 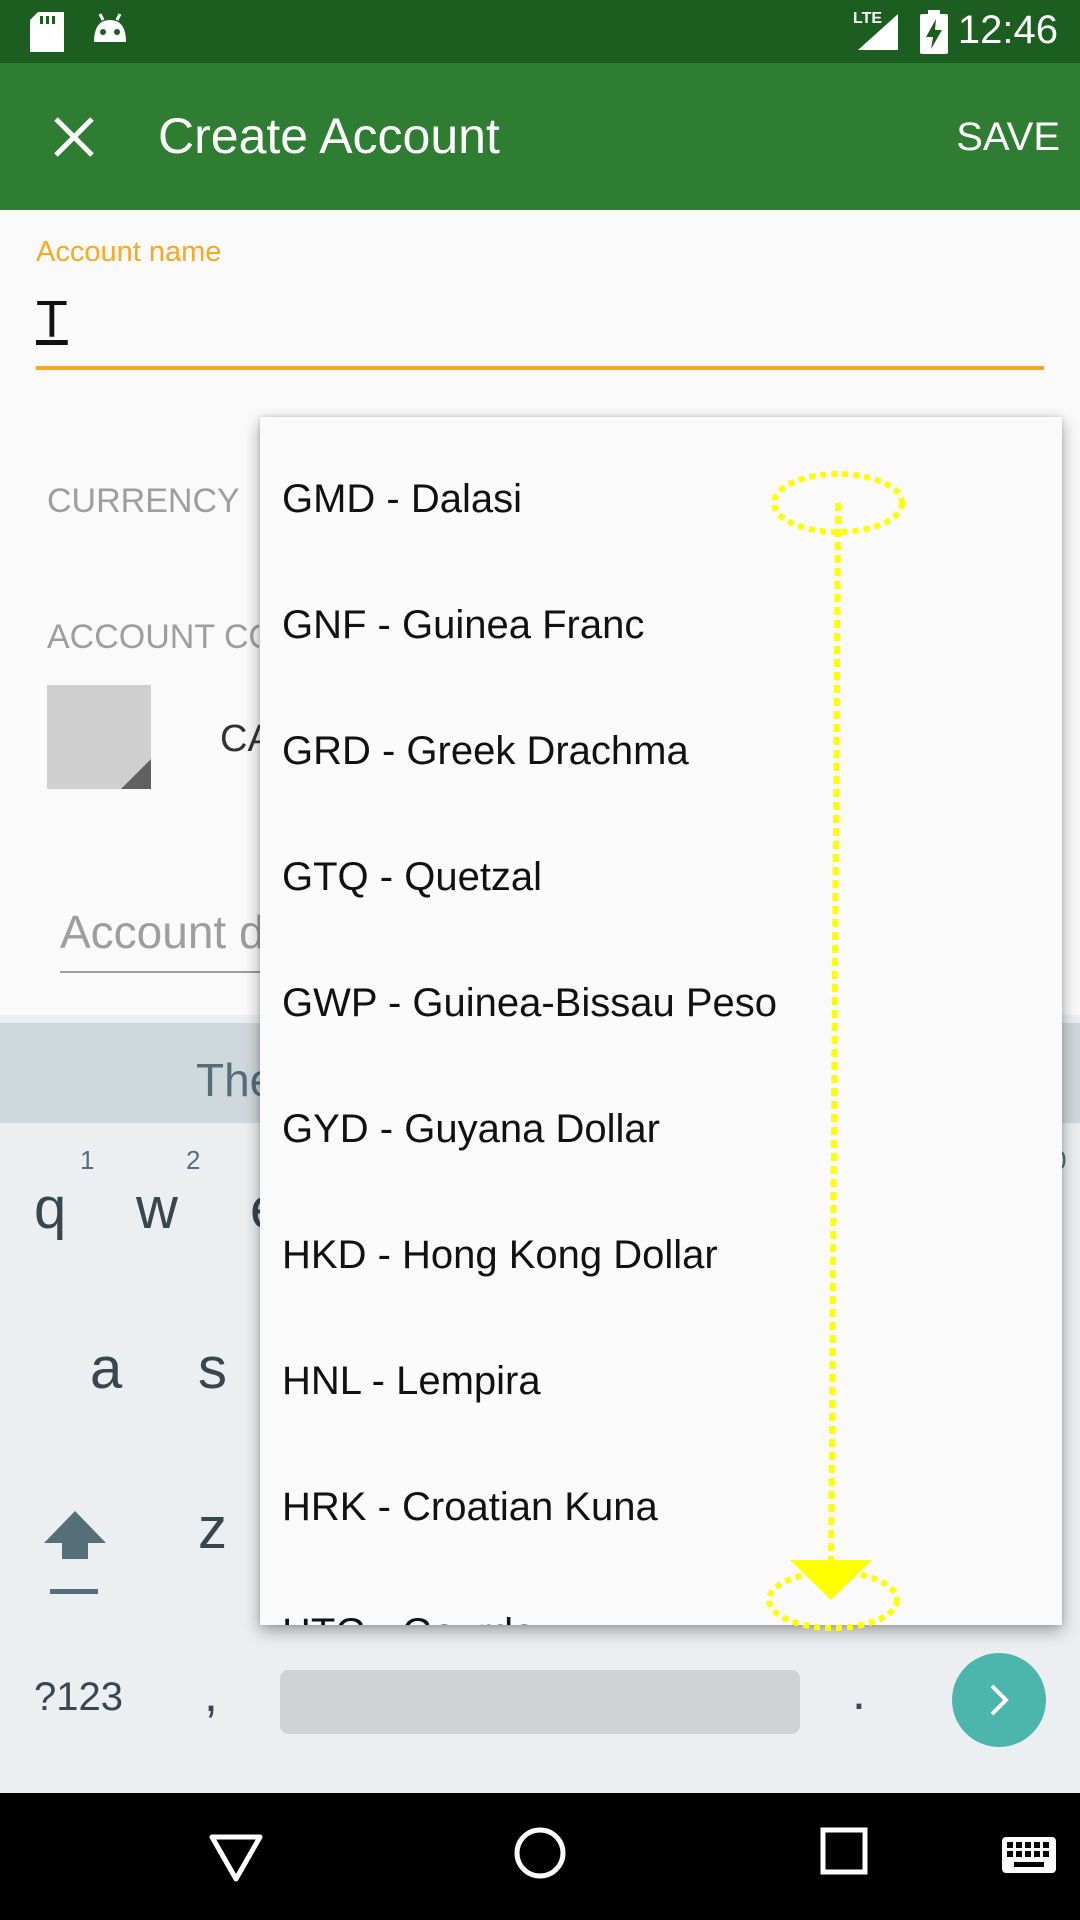 I want to click on space-bar, so click(x=540, y=1702).